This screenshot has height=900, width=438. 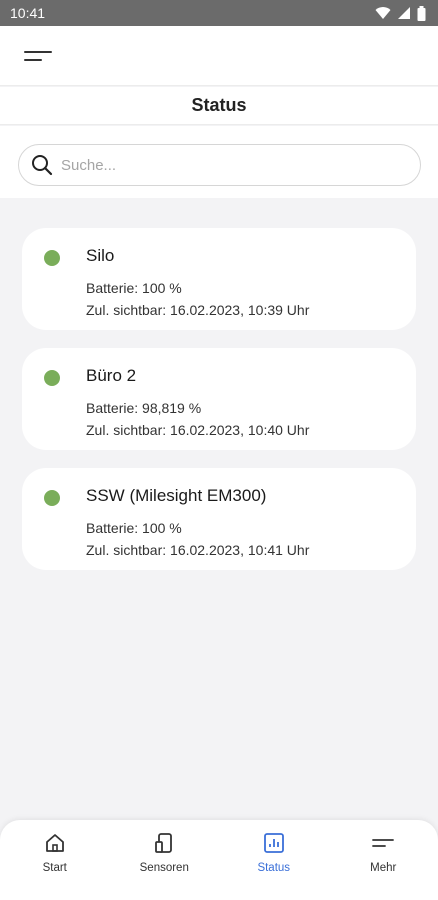 I want to click on system-status-bar: 10:41, so click(x=219, y=13).